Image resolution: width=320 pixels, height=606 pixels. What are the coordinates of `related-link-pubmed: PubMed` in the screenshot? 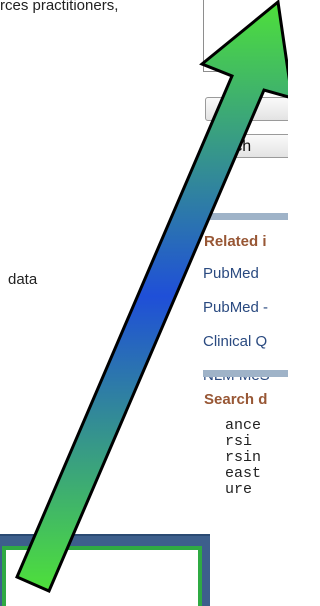 It's located at (245, 282).